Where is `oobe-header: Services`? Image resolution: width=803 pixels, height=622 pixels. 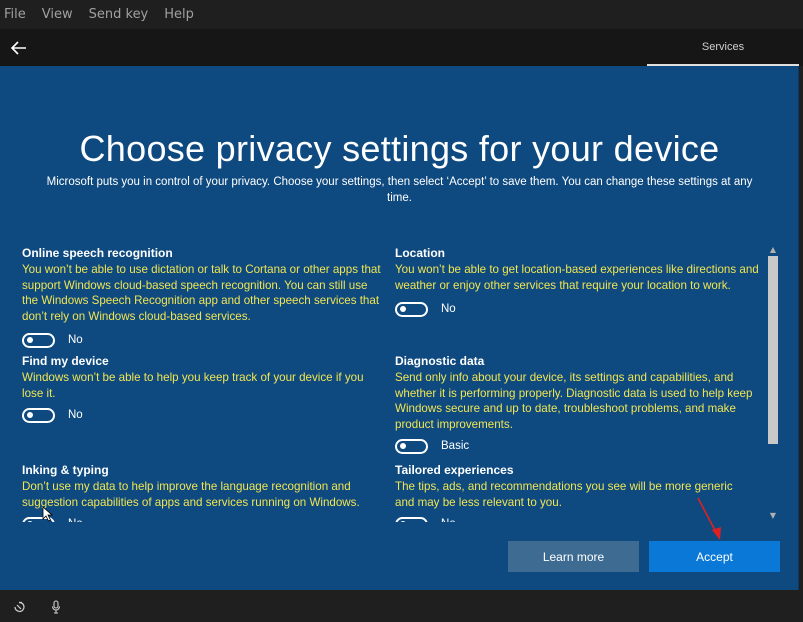 oobe-header: Services is located at coordinates (401, 47).